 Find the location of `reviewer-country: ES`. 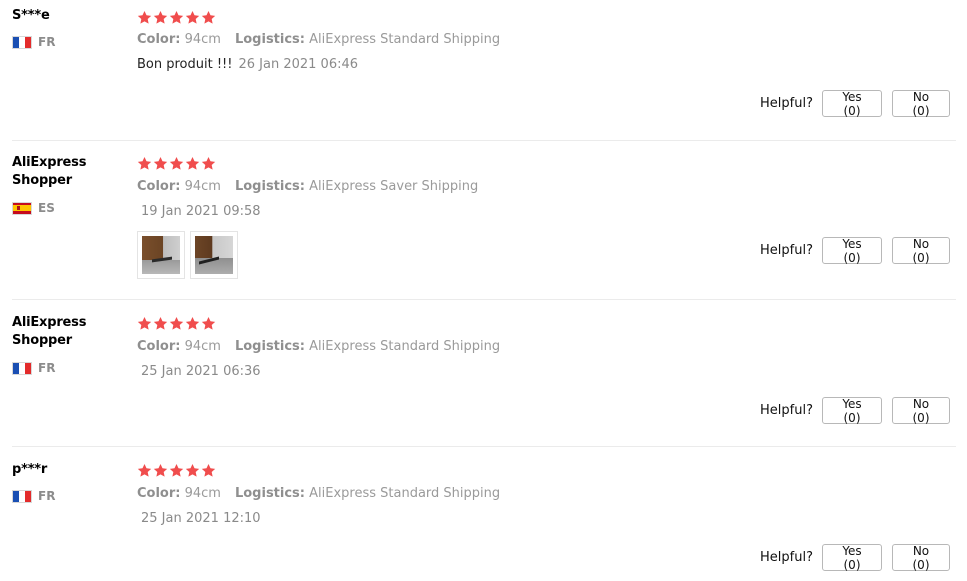

reviewer-country: ES is located at coordinates (33, 208).